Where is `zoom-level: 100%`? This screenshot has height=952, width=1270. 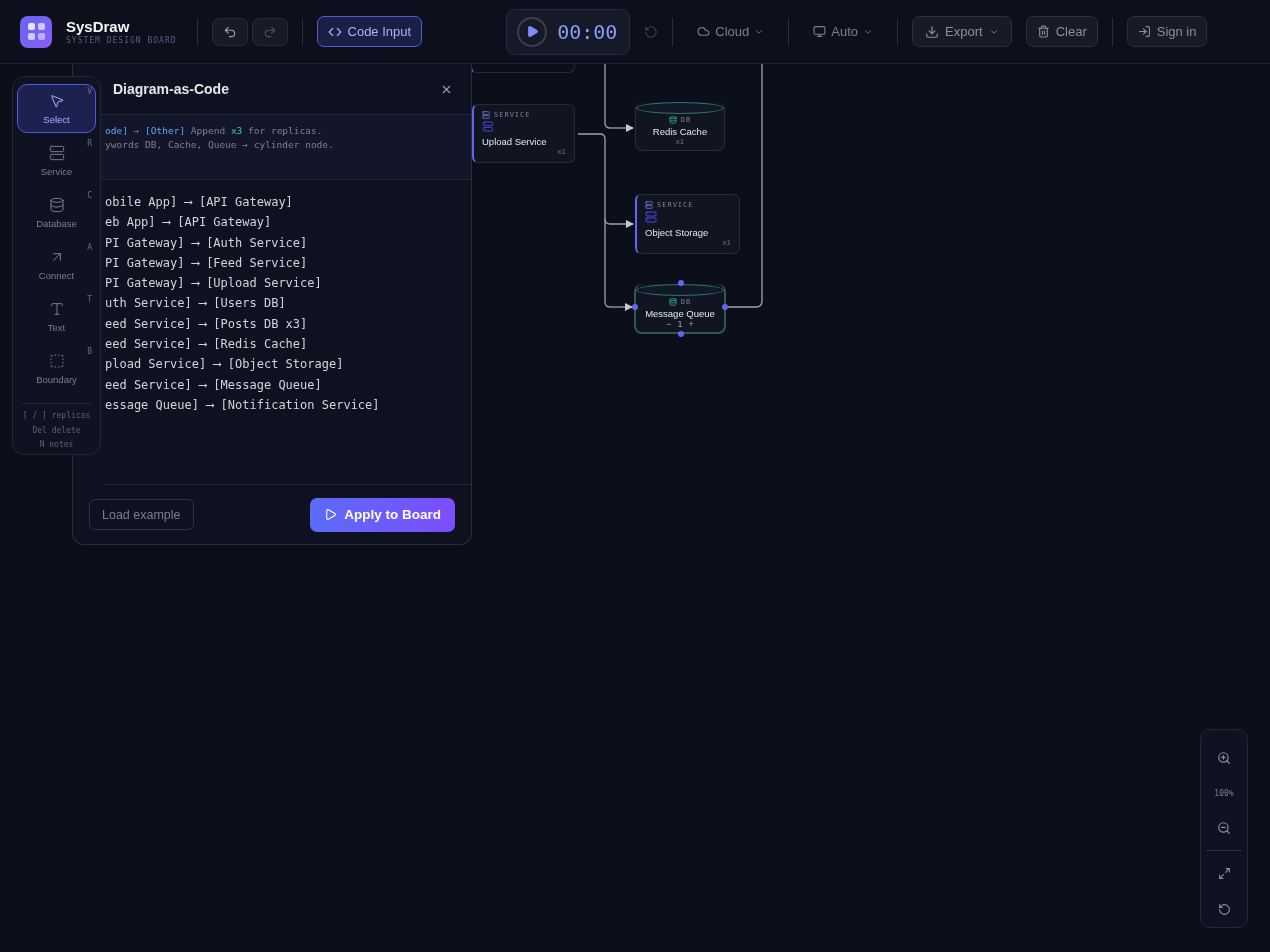
zoom-level: 100% is located at coordinates (1224, 793).